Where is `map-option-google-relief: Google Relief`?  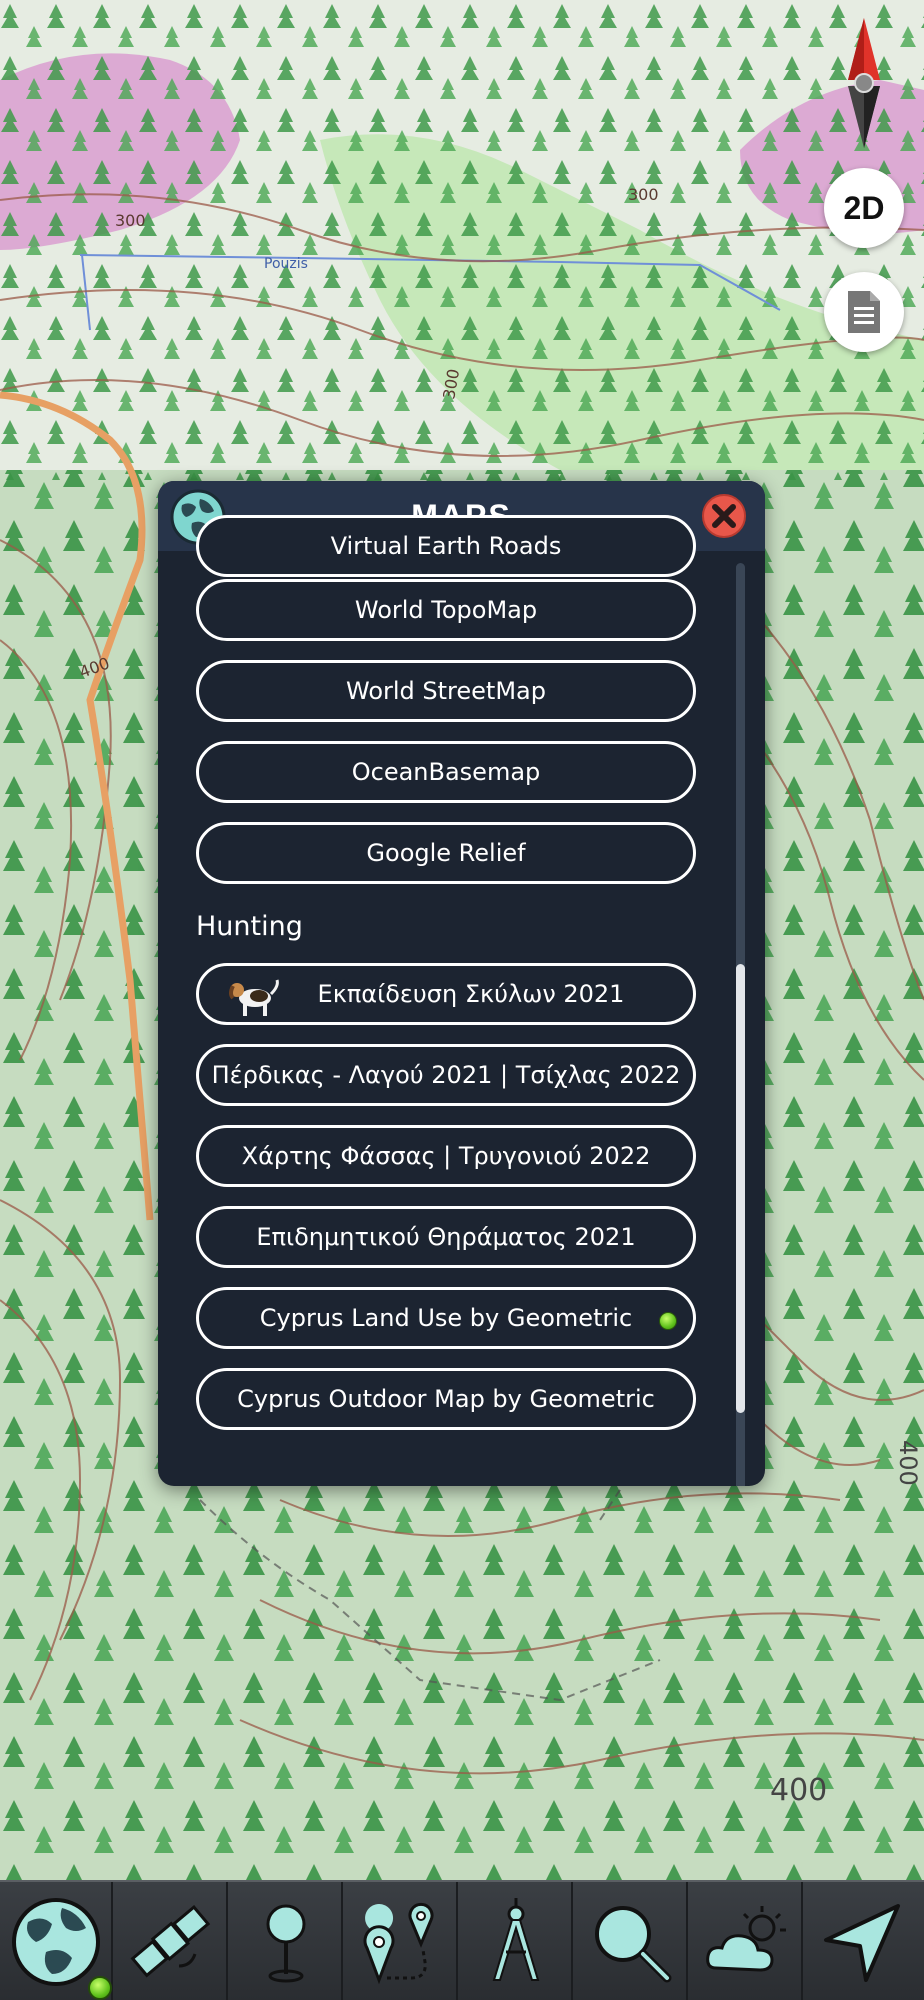
map-option-google-relief: Google Relief is located at coordinates (446, 853).